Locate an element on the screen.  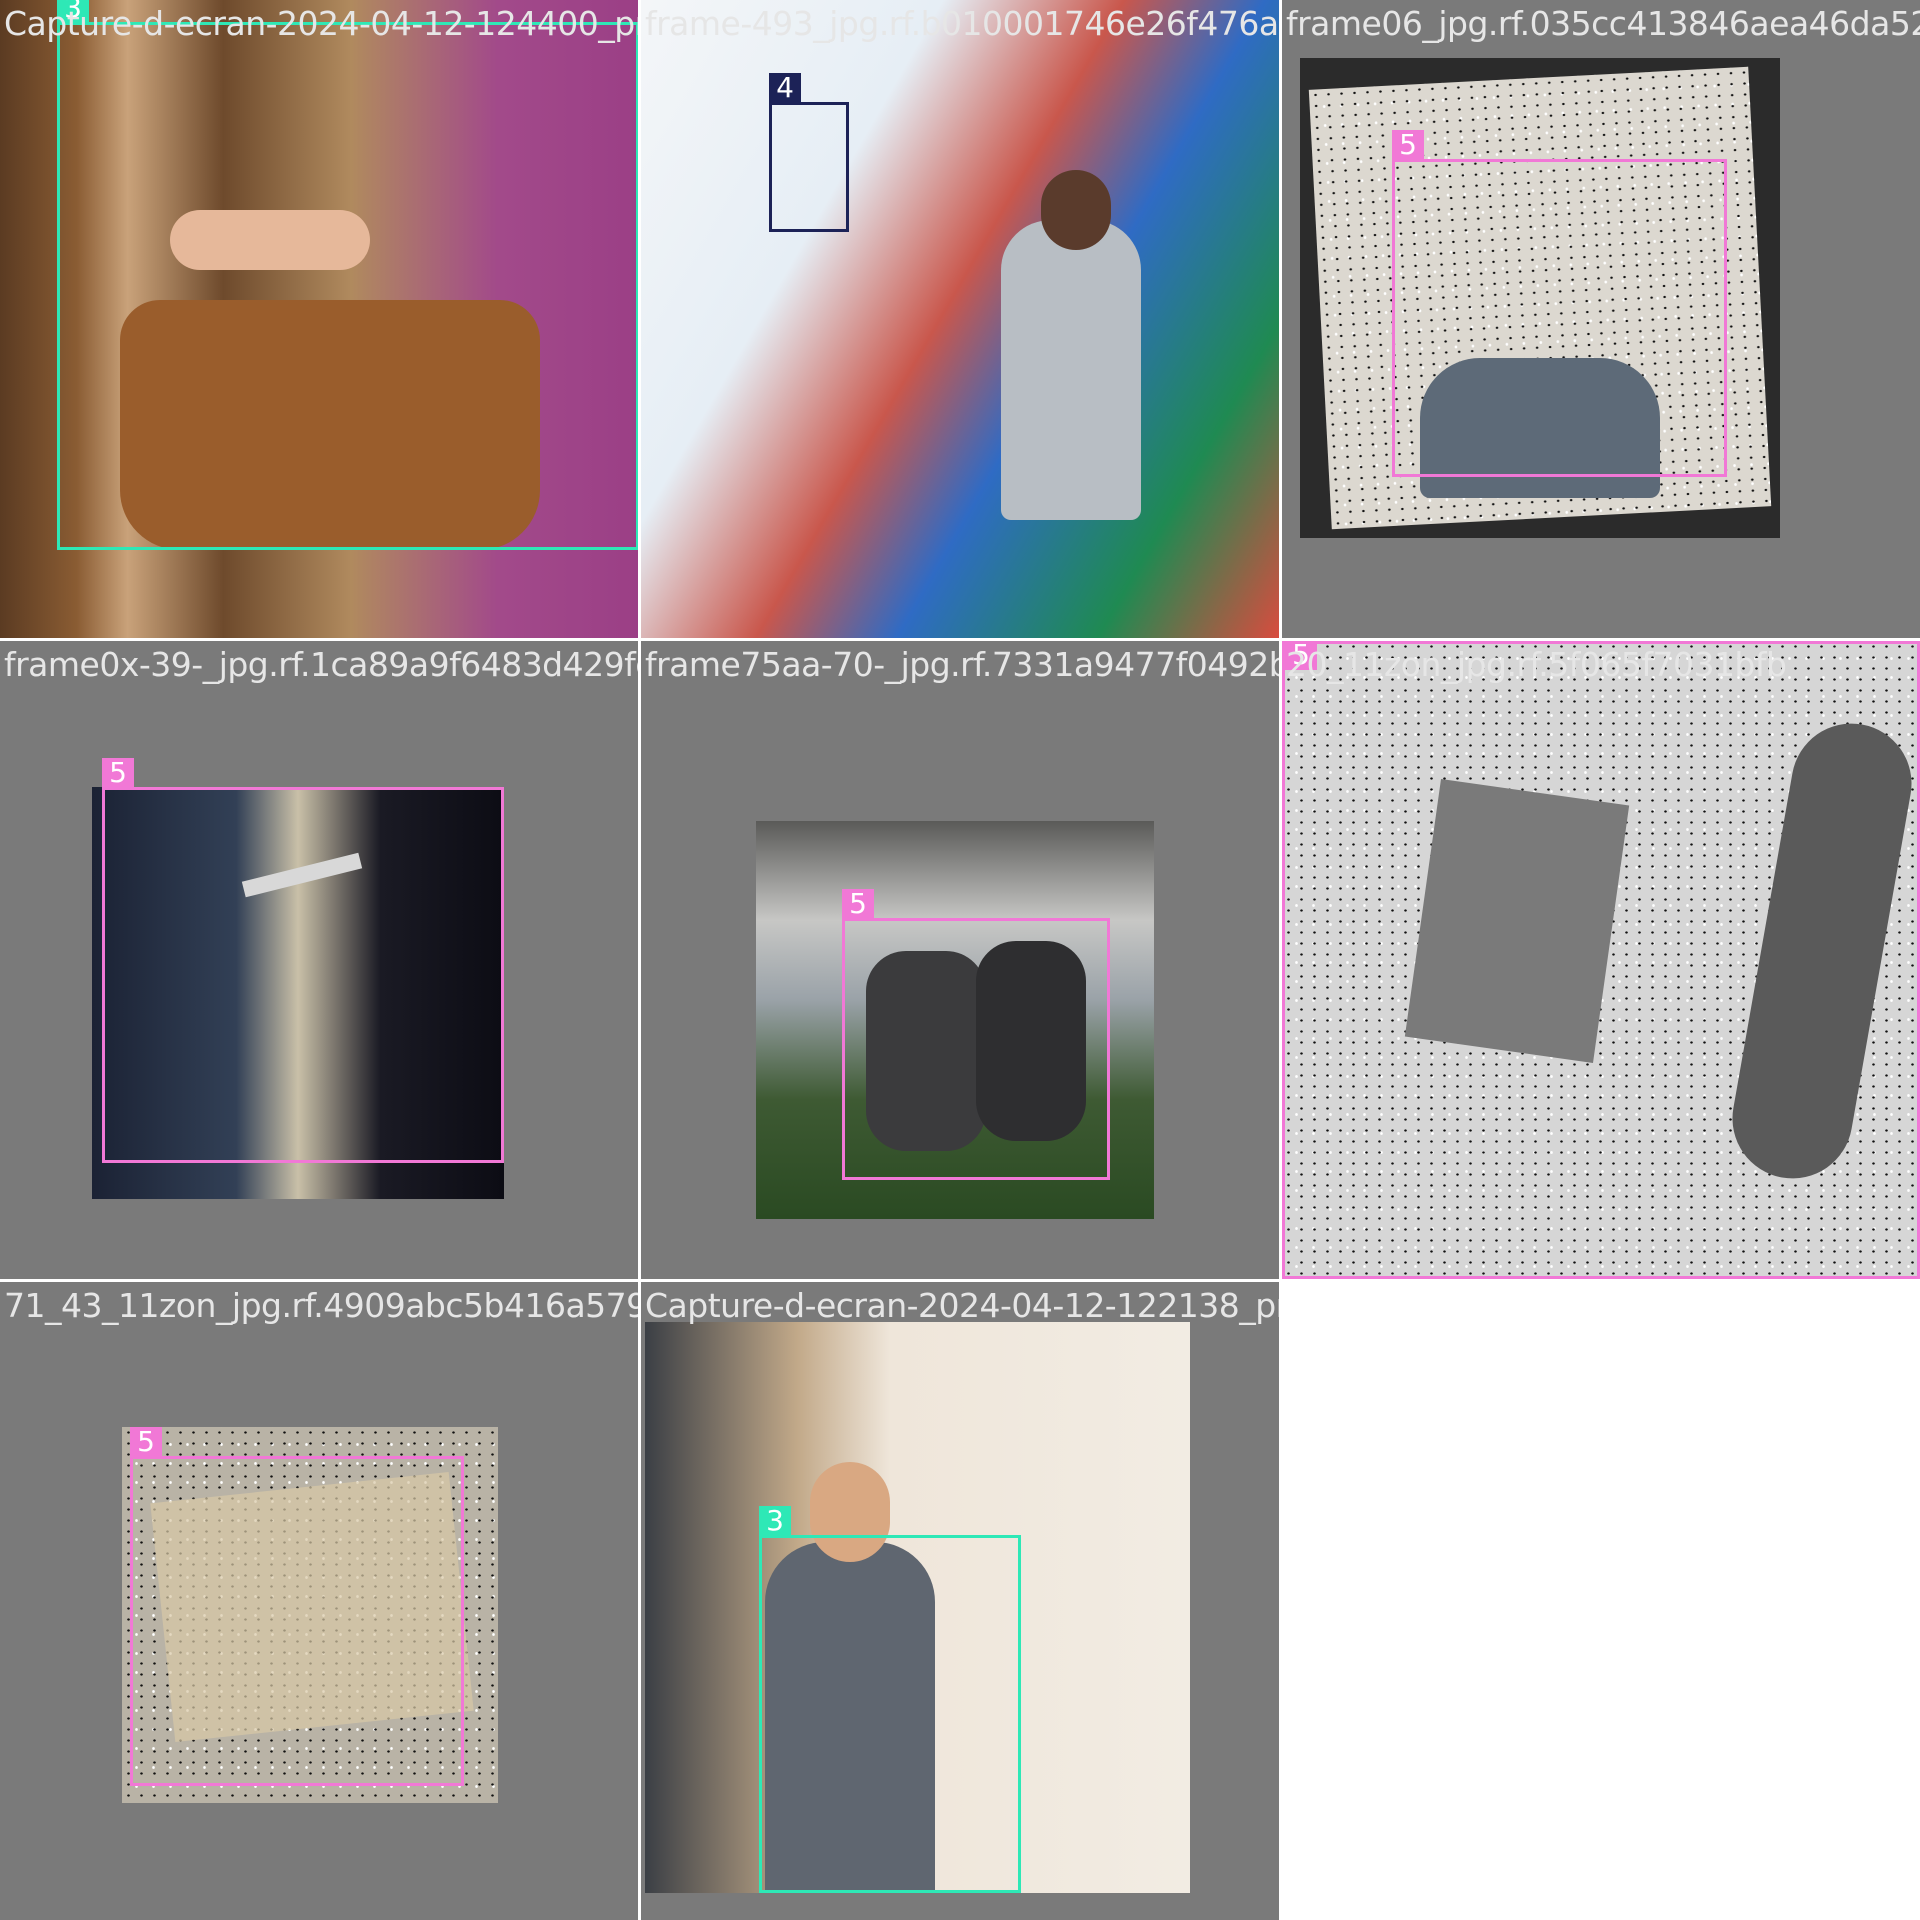
tile-filename: Capture-d-ecran-2024-04-12-124400_png.rf is located at coordinates (321, 23).